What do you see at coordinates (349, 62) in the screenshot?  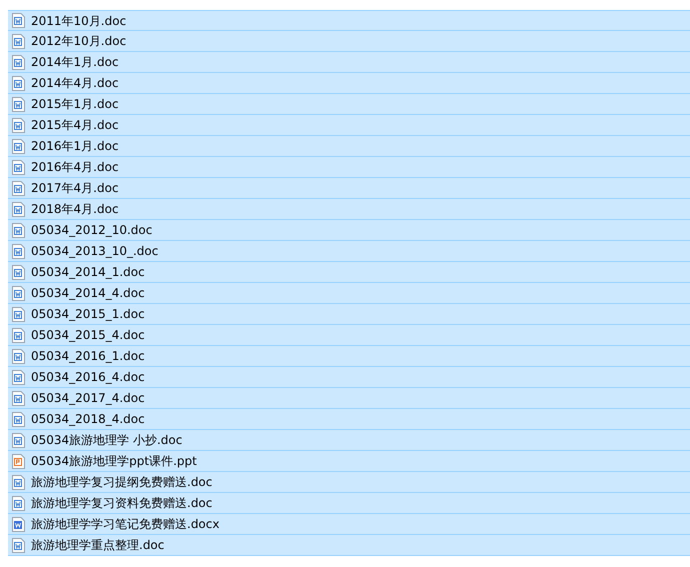 I see `file-row: 2014年1月.doc` at bounding box center [349, 62].